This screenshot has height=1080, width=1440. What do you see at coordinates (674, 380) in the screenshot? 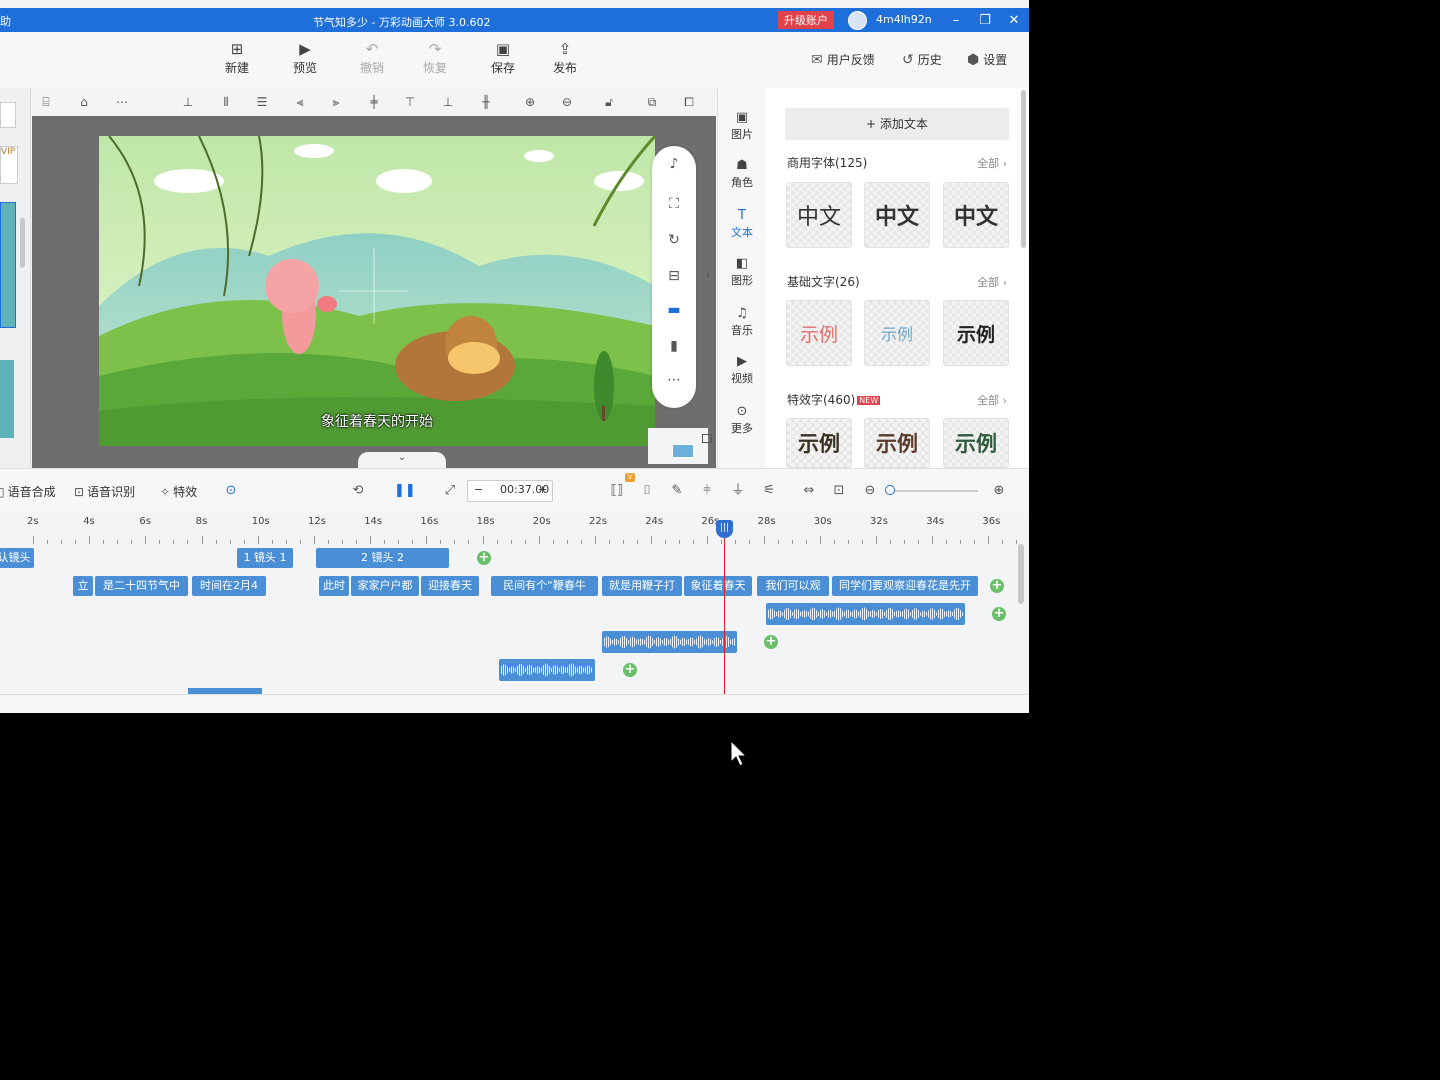
I see `more-icon: ⋯` at bounding box center [674, 380].